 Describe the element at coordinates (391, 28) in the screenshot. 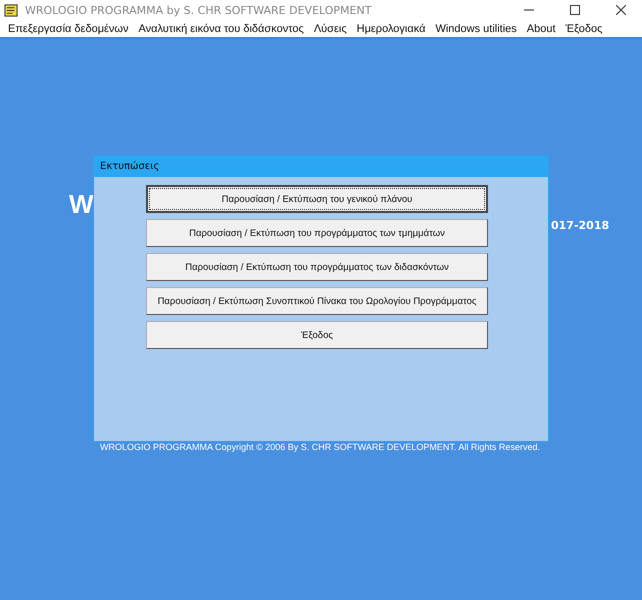

I see `menu-item: Ημερολογιακά` at that location.